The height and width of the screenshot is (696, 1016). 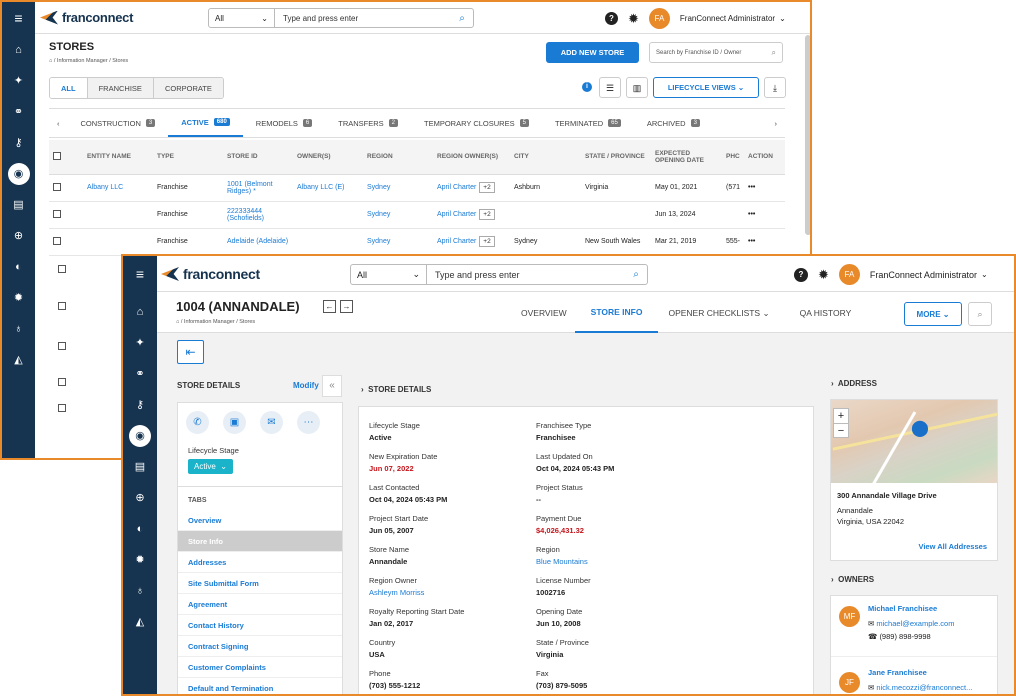 I want to click on col-store-id: STORE ID, so click(x=258, y=157).